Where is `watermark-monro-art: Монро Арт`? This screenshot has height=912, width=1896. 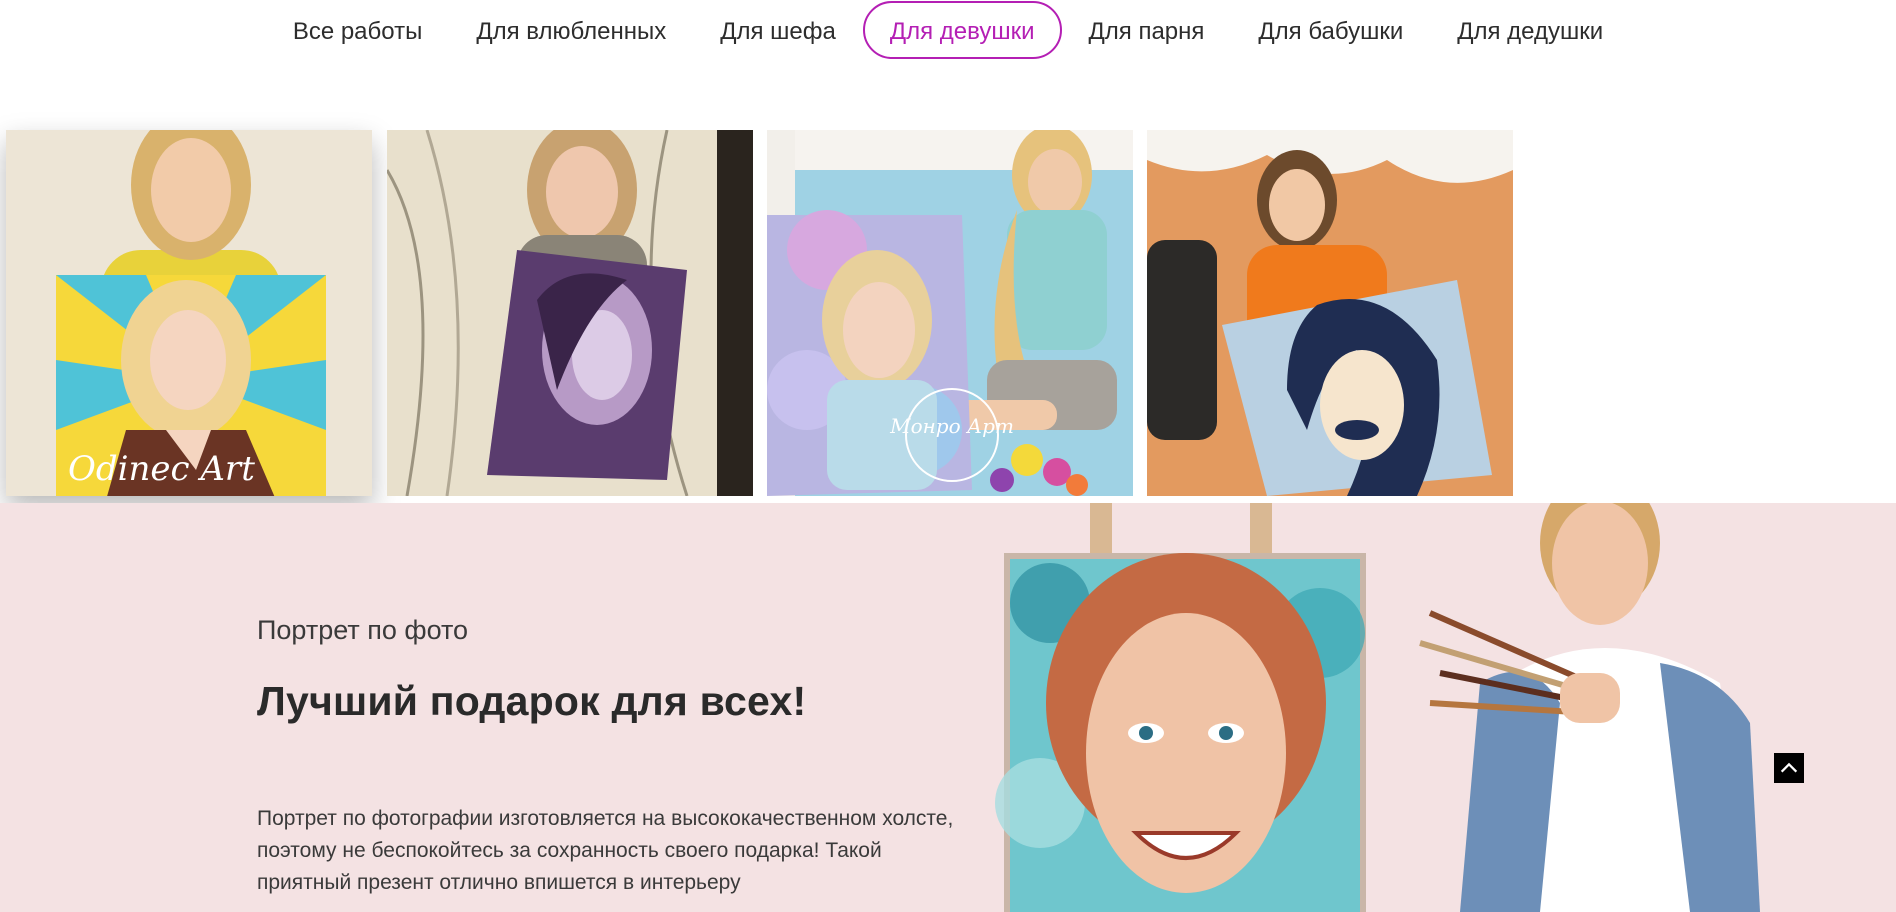
watermark-monro-art: Монро Арт is located at coordinates (951, 426).